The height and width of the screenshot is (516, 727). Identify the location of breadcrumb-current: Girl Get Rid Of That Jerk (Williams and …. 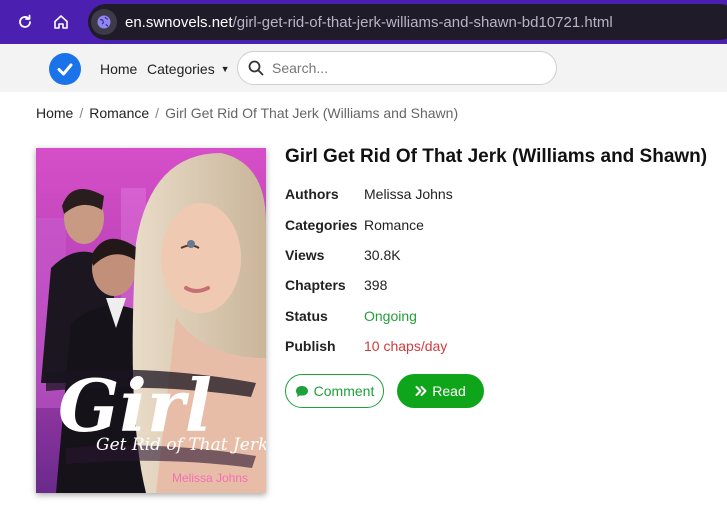
(312, 113).